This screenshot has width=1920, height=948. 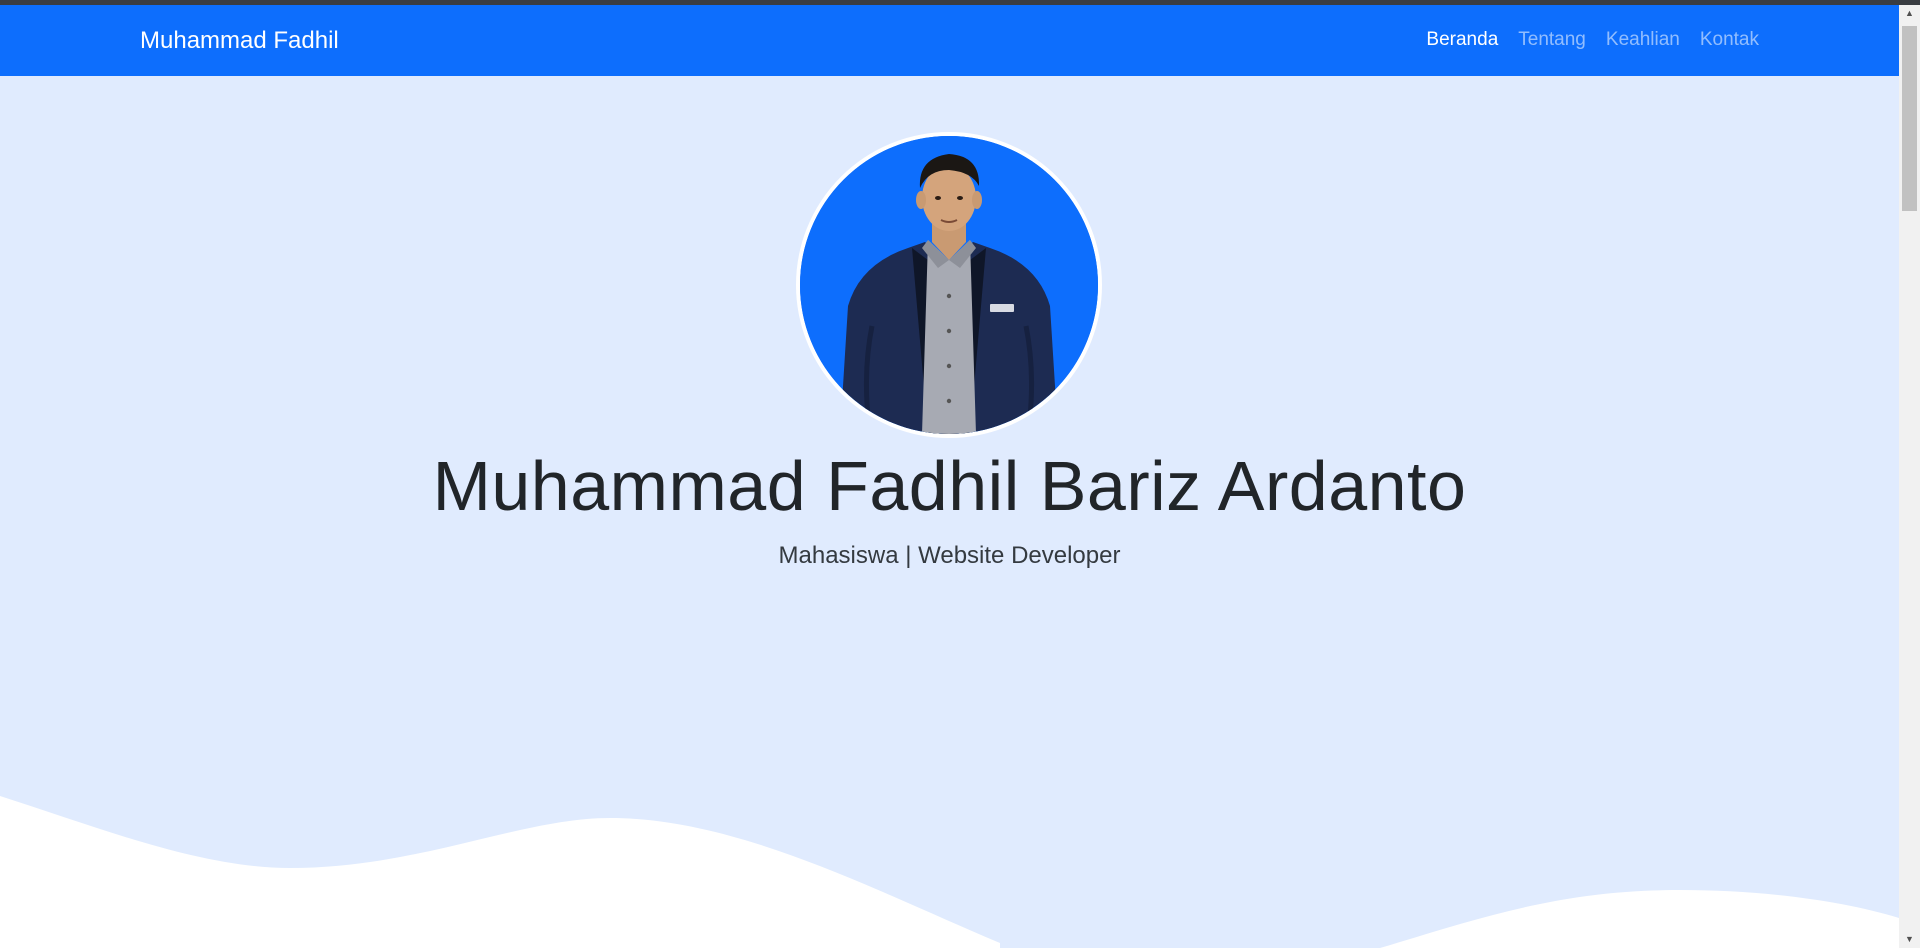 I want to click on nav-item-keahlian: Keahlian, so click(x=1643, y=40).